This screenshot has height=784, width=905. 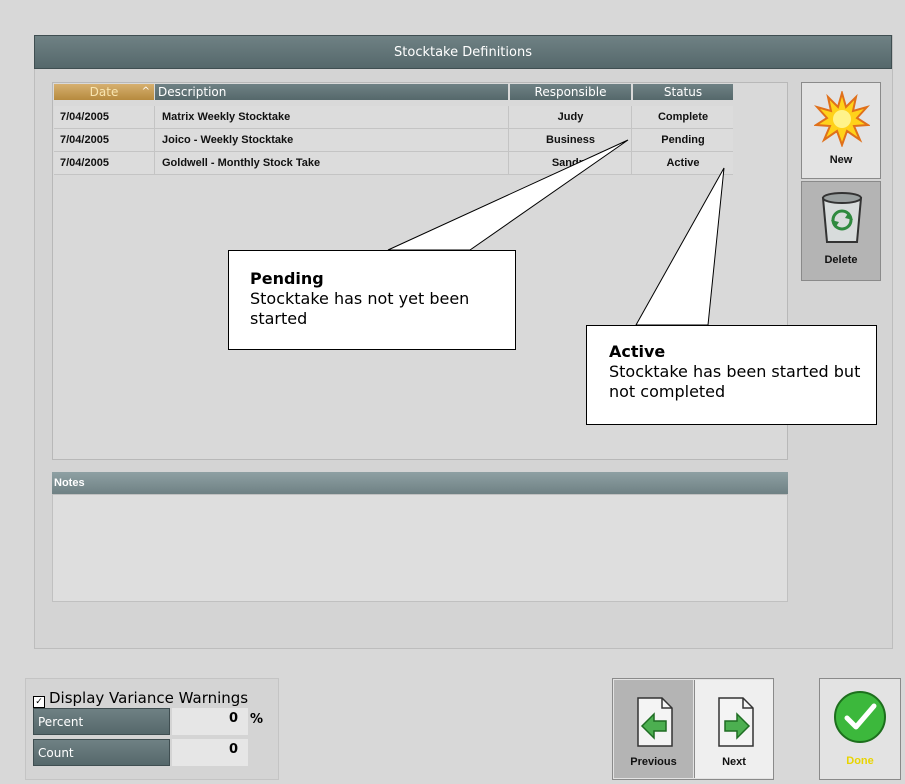 I want to click on previous-button-label: Previous, so click(x=653, y=762).